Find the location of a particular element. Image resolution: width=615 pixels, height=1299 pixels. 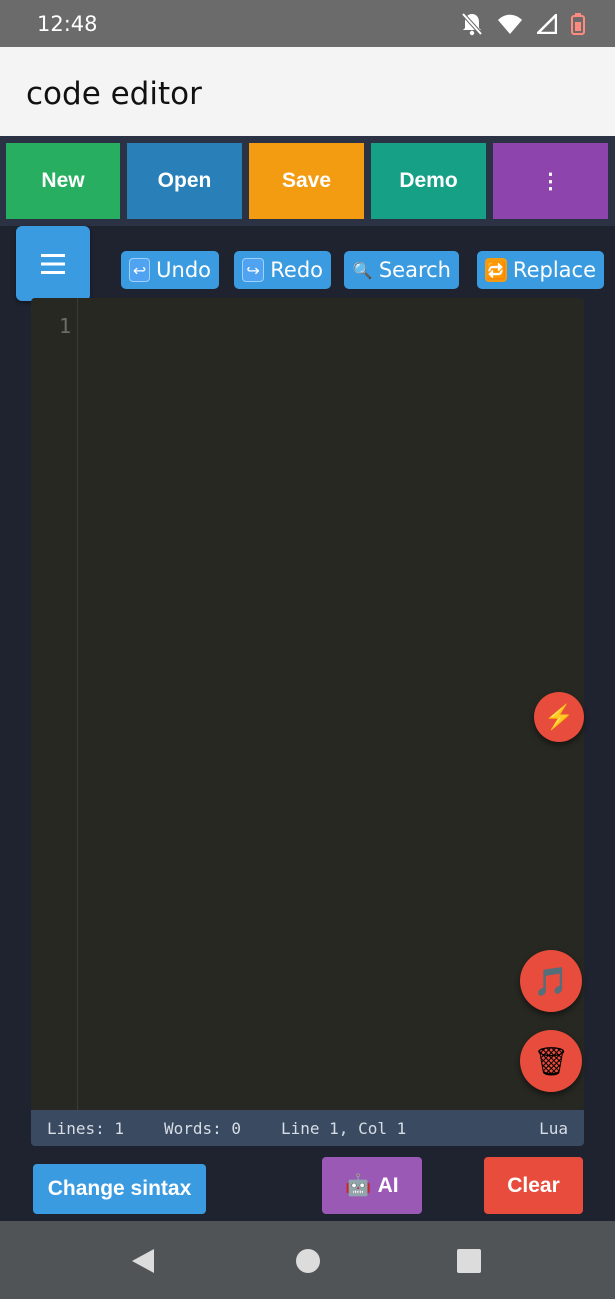

lines-count: Lines: 1 is located at coordinates (86, 1128).